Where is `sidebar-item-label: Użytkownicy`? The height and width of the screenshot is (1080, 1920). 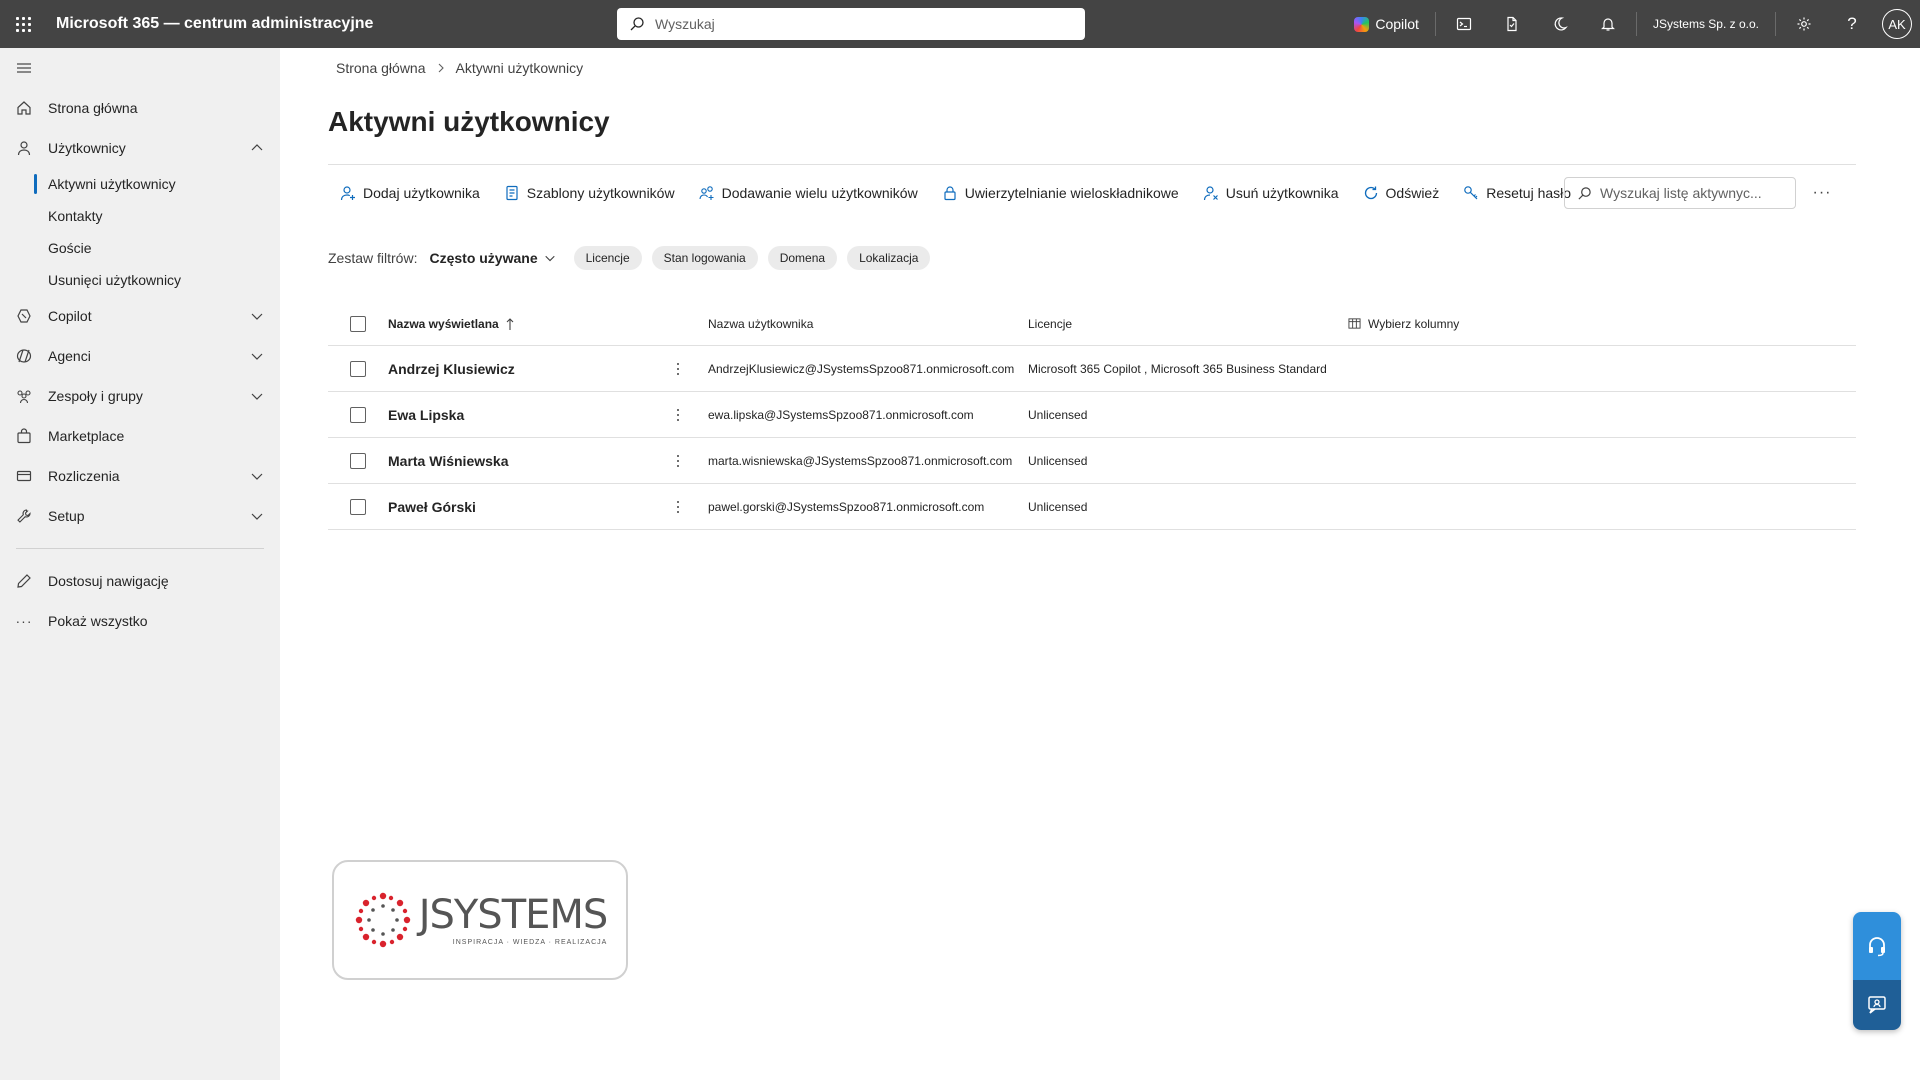 sidebar-item-label: Użytkownicy is located at coordinates (87, 148).